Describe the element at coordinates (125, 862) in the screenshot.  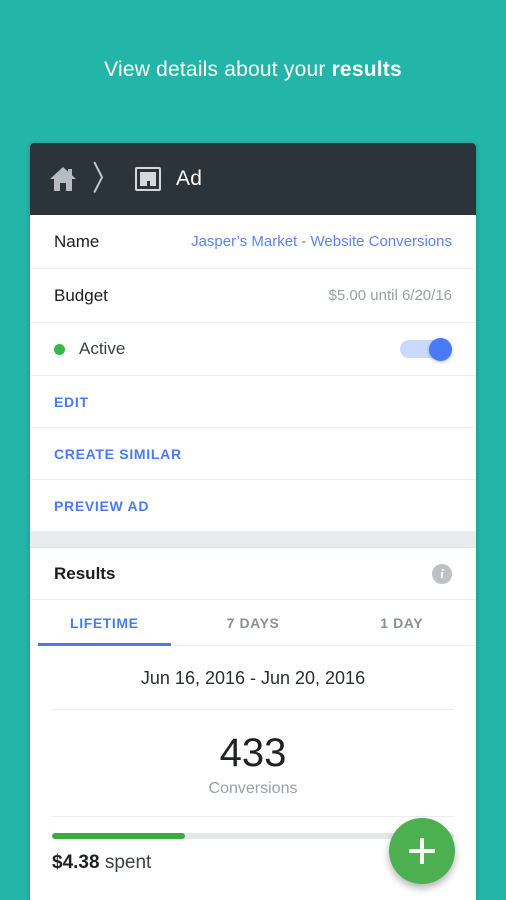
I see `spend-suffix: spent` at that location.